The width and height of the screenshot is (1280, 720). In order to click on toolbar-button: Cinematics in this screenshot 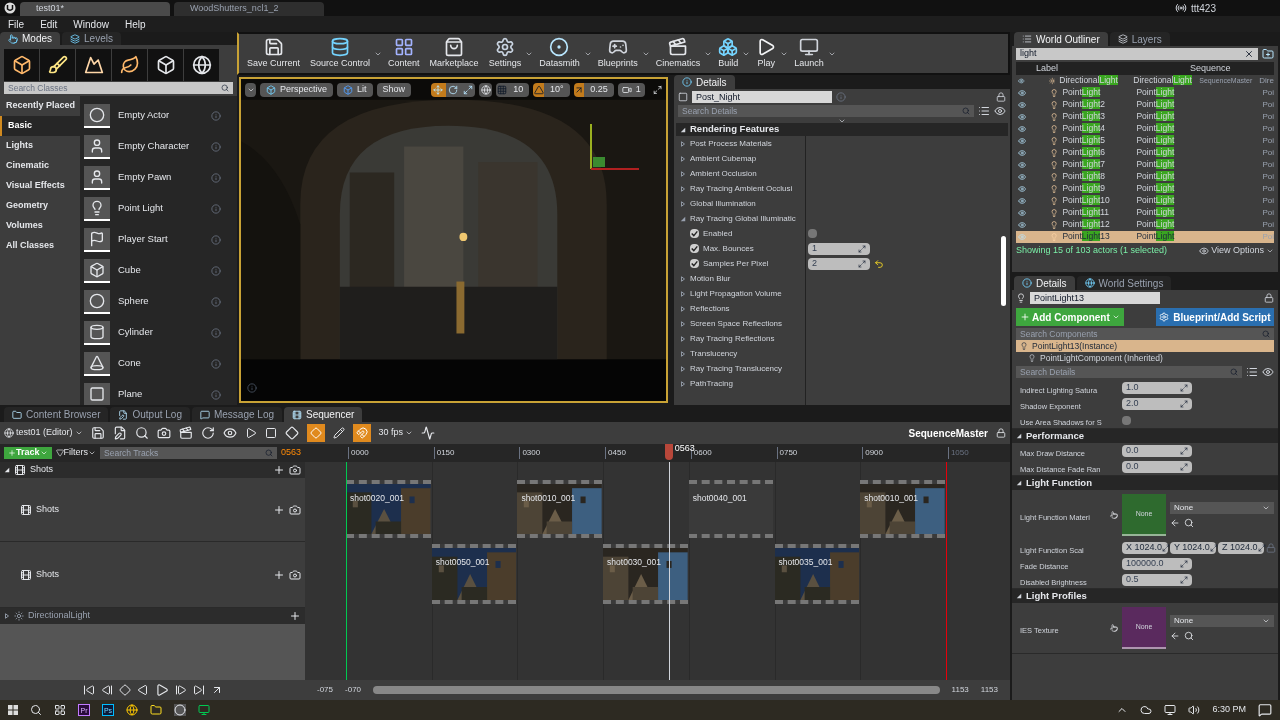, I will do `click(678, 53)`.